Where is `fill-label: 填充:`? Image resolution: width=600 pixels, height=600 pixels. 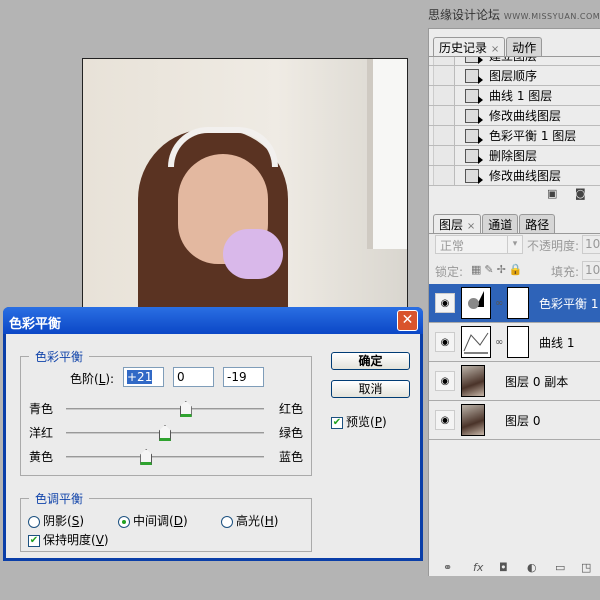 fill-label: 填充: is located at coordinates (565, 272).